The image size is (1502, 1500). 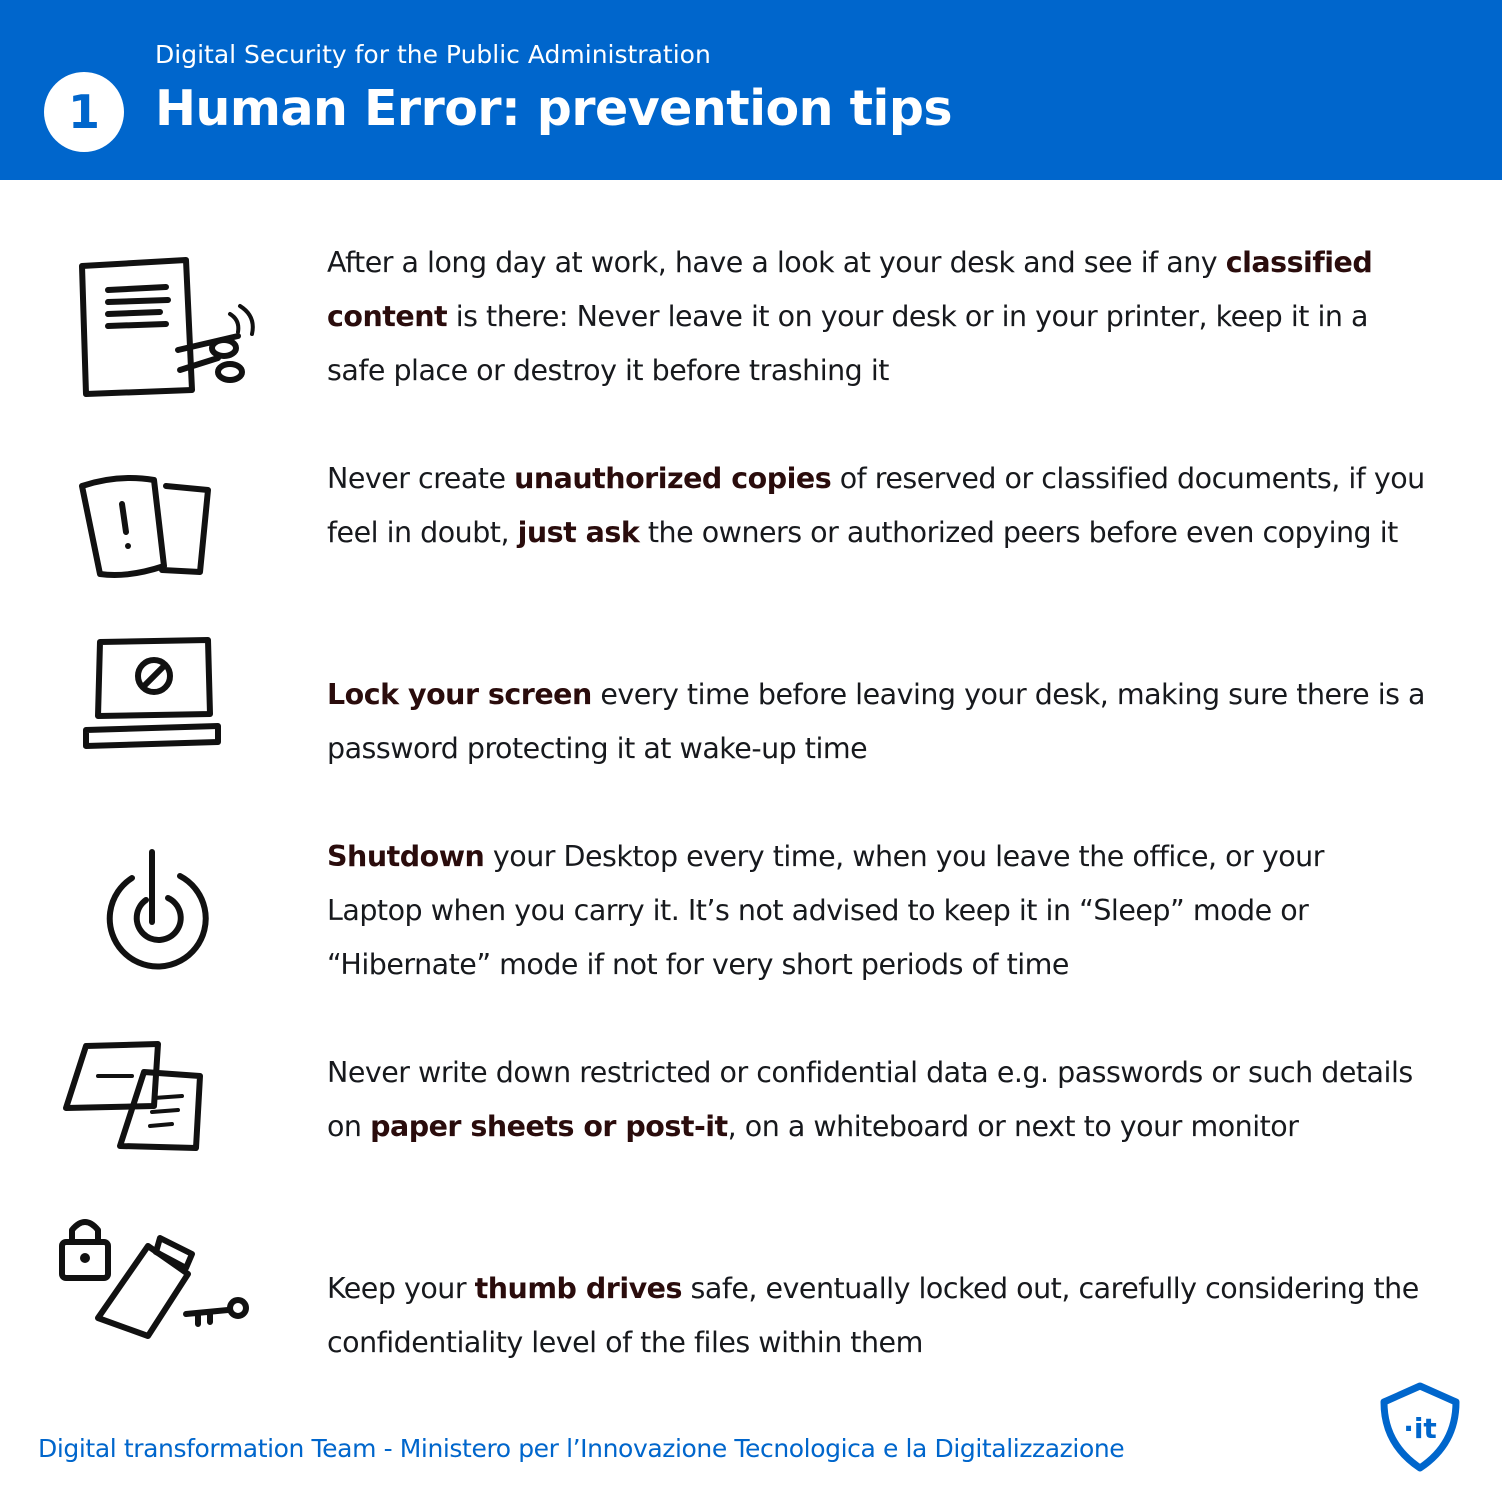 I want to click on locked-laptop-icon, so click(x=168, y=705).